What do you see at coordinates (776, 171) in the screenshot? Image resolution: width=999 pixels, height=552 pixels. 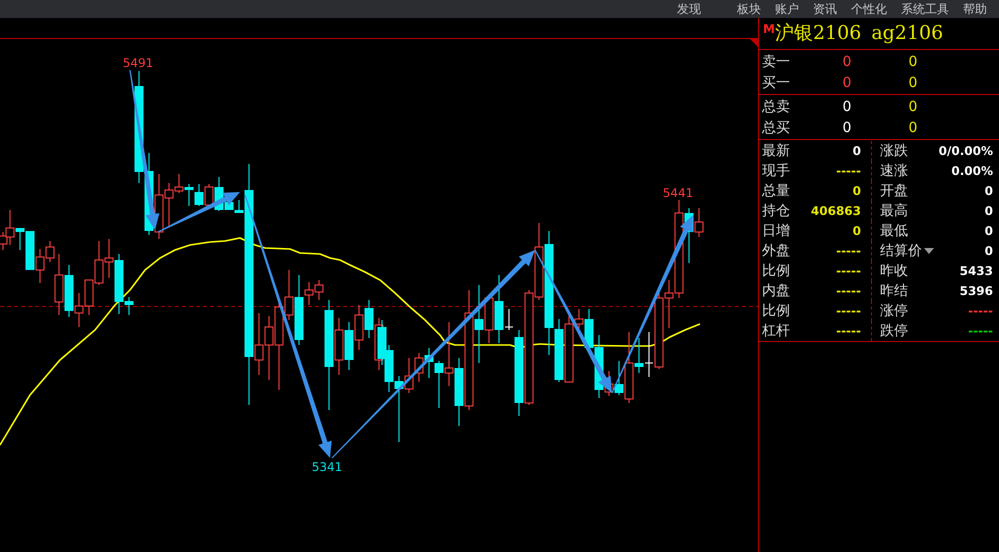 I see `stat-label: 现手` at bounding box center [776, 171].